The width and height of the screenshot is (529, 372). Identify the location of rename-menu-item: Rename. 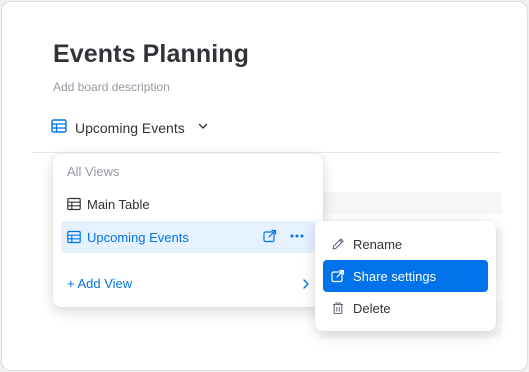
(405, 244).